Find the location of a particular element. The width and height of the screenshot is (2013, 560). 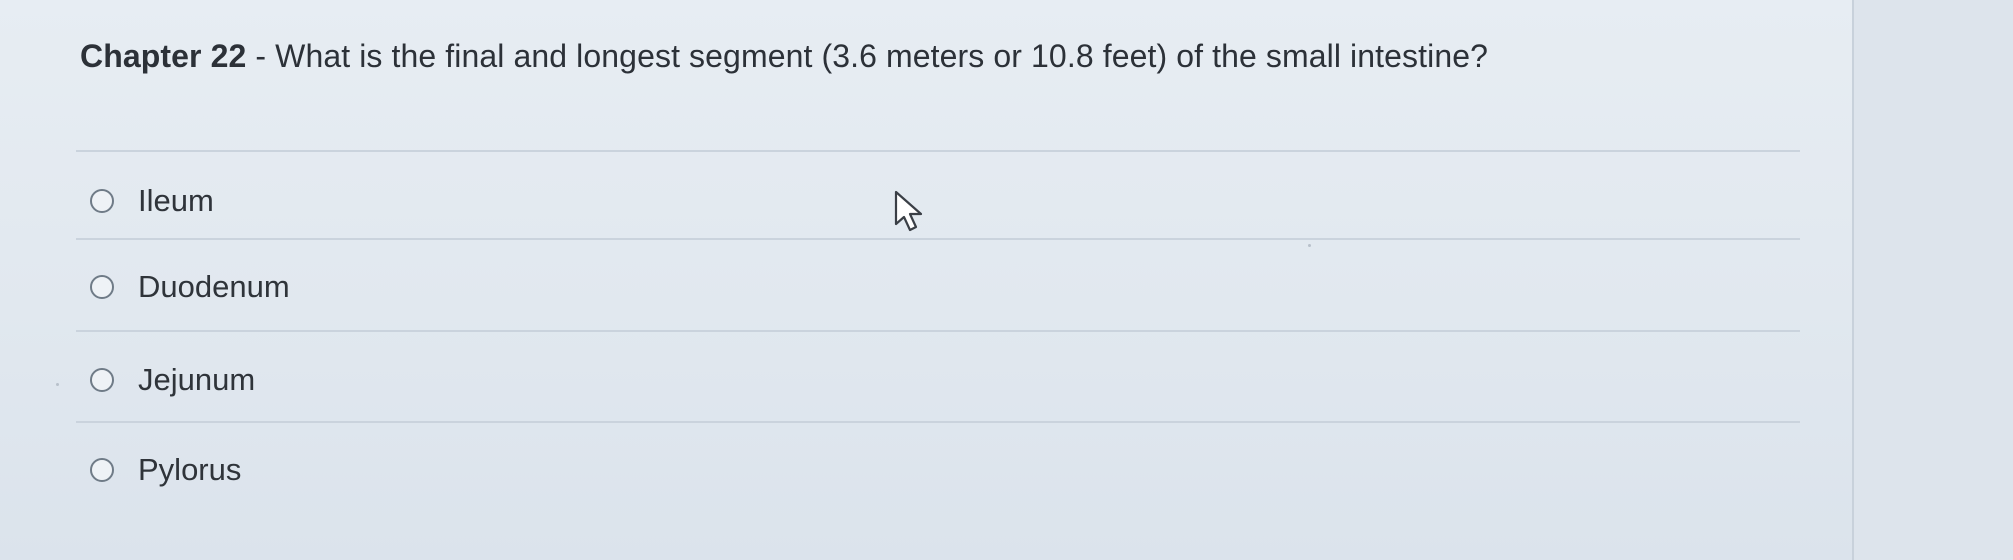

choice-label-pylorus: Pylorus is located at coordinates (189, 470).